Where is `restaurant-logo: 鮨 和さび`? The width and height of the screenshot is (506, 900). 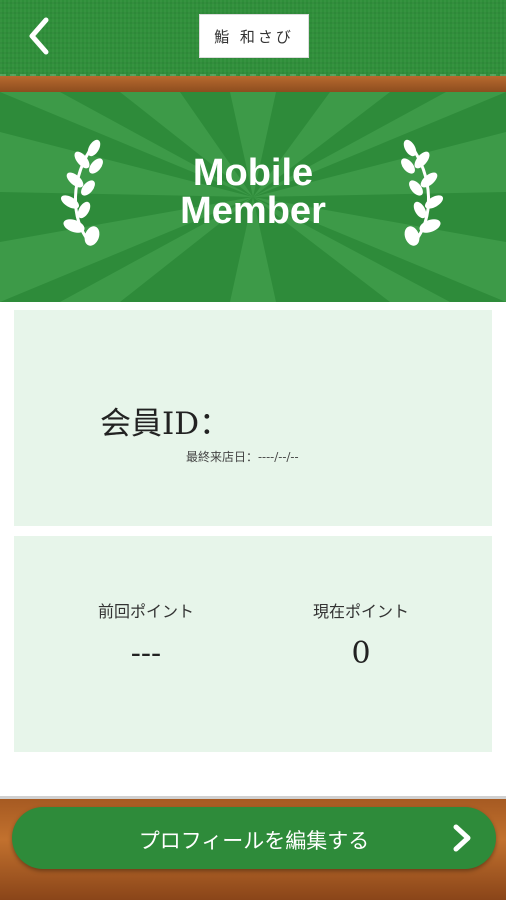 restaurant-logo: 鮨 和さび is located at coordinates (254, 36).